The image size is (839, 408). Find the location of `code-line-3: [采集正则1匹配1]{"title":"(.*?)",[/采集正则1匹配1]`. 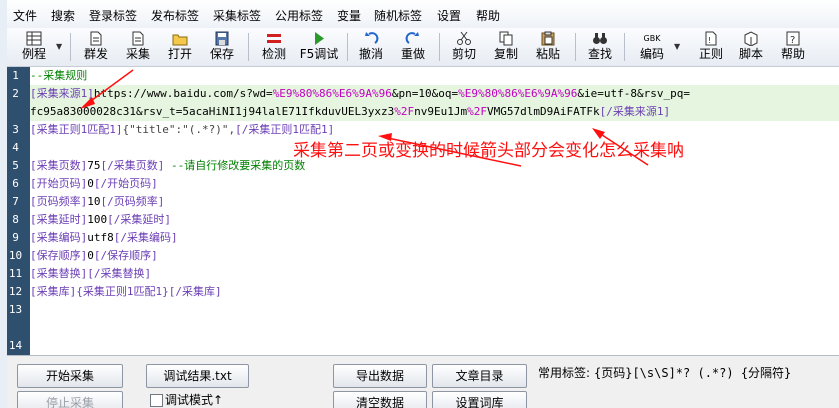

code-line-3: [采集正则1匹配1]{"title":"(.*?)",[/采集正则1匹配1] is located at coordinates (182, 129).